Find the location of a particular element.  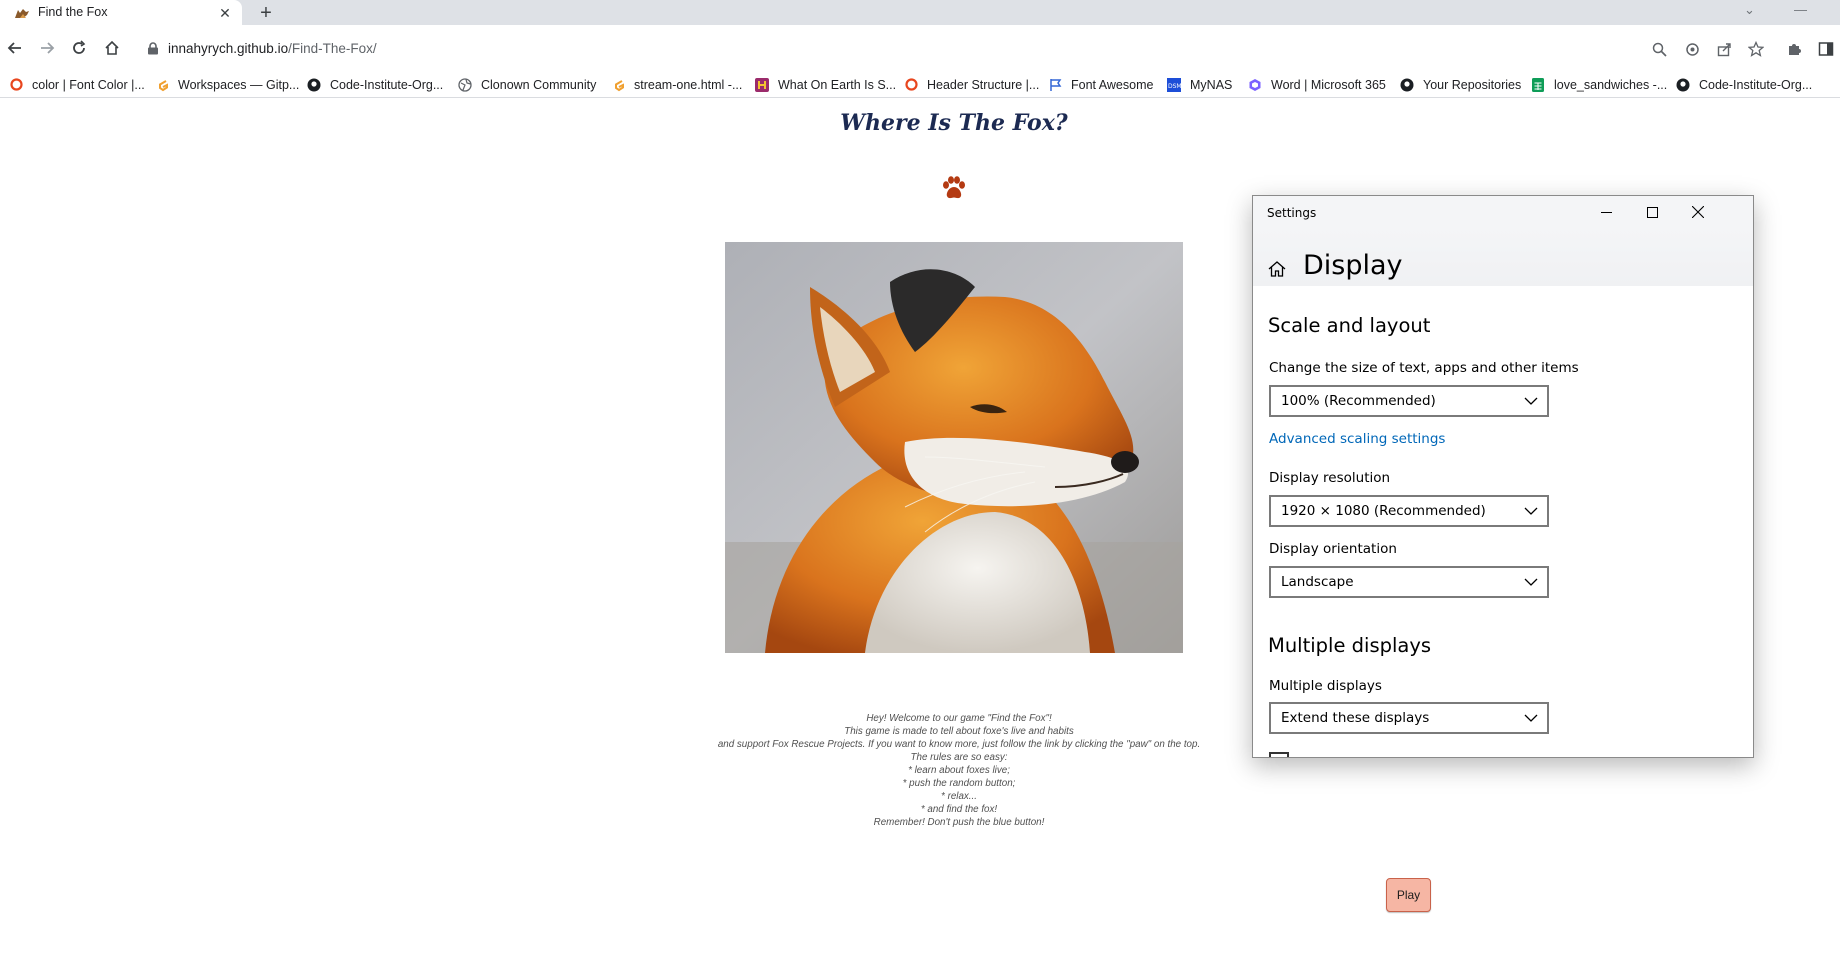

tab-close-icon: ✕ is located at coordinates (225, 13).